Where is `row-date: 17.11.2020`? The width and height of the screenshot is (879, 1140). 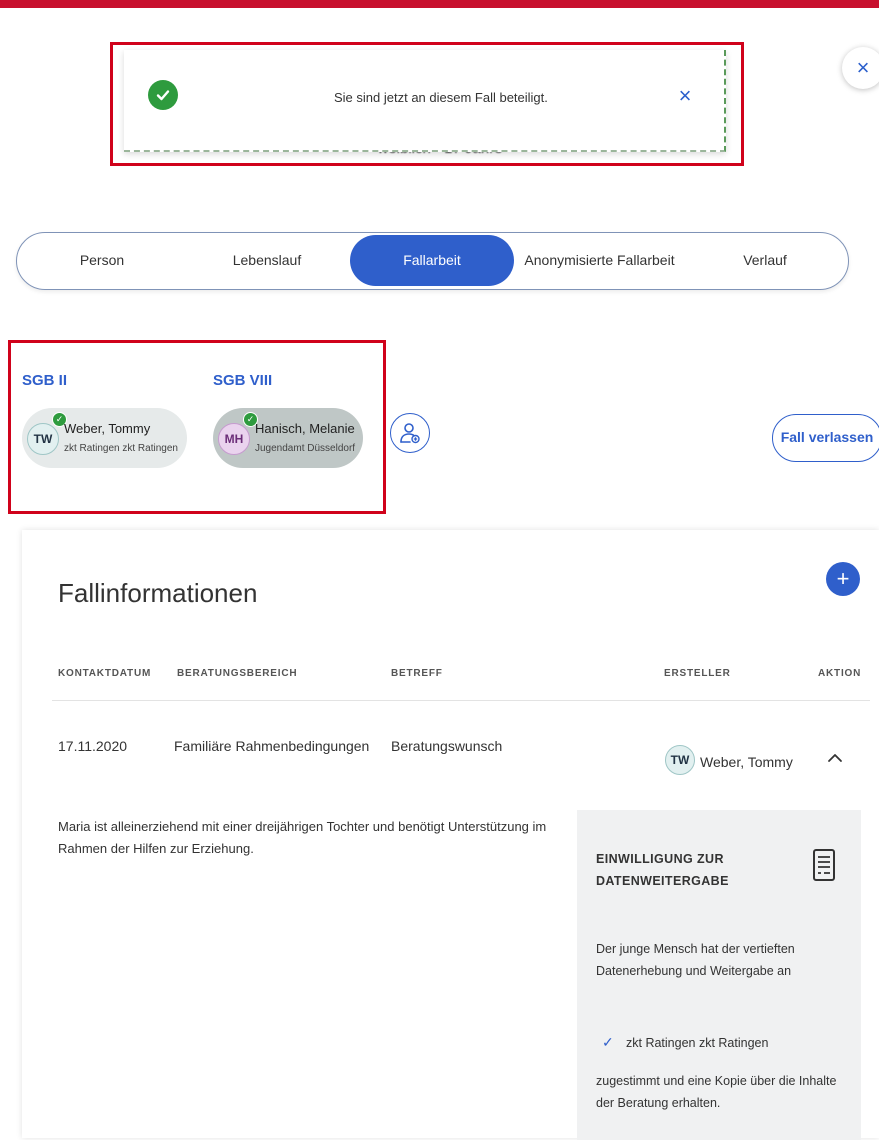
row-date: 17.11.2020 is located at coordinates (93, 746).